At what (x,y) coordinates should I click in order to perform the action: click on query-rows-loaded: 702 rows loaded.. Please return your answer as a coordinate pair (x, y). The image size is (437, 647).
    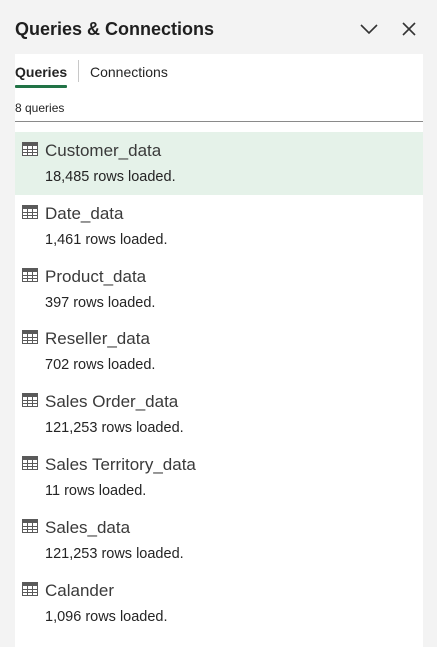
    Looking at the image, I should click on (100, 365).